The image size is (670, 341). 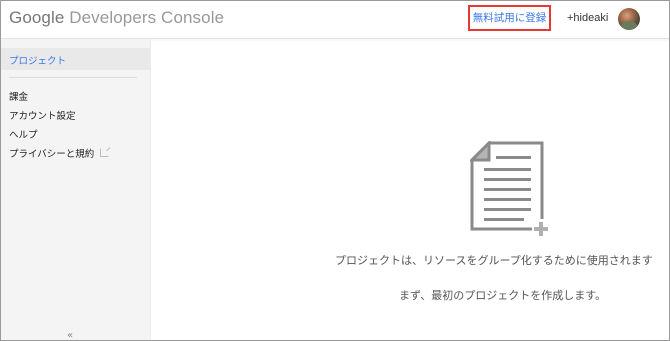 What do you see at coordinates (70, 335) in the screenshot?
I see `collapse-sidebar-button: «` at bounding box center [70, 335].